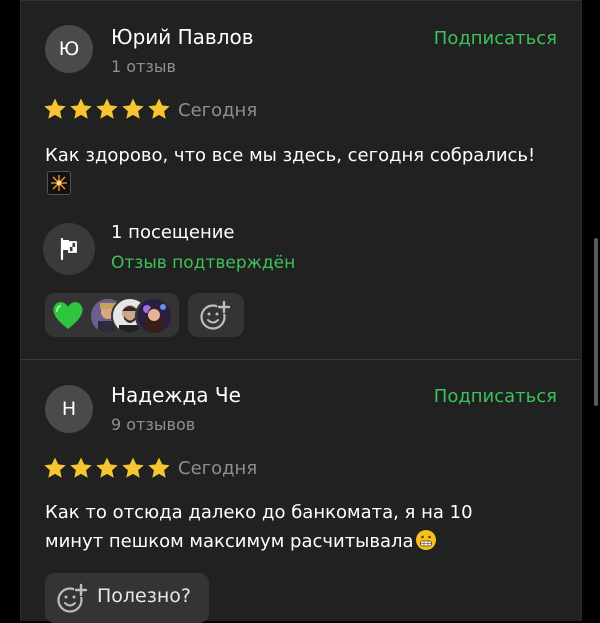 The width and height of the screenshot is (600, 623). Describe the element at coordinates (300, 359) in the screenshot. I see `divider` at that location.